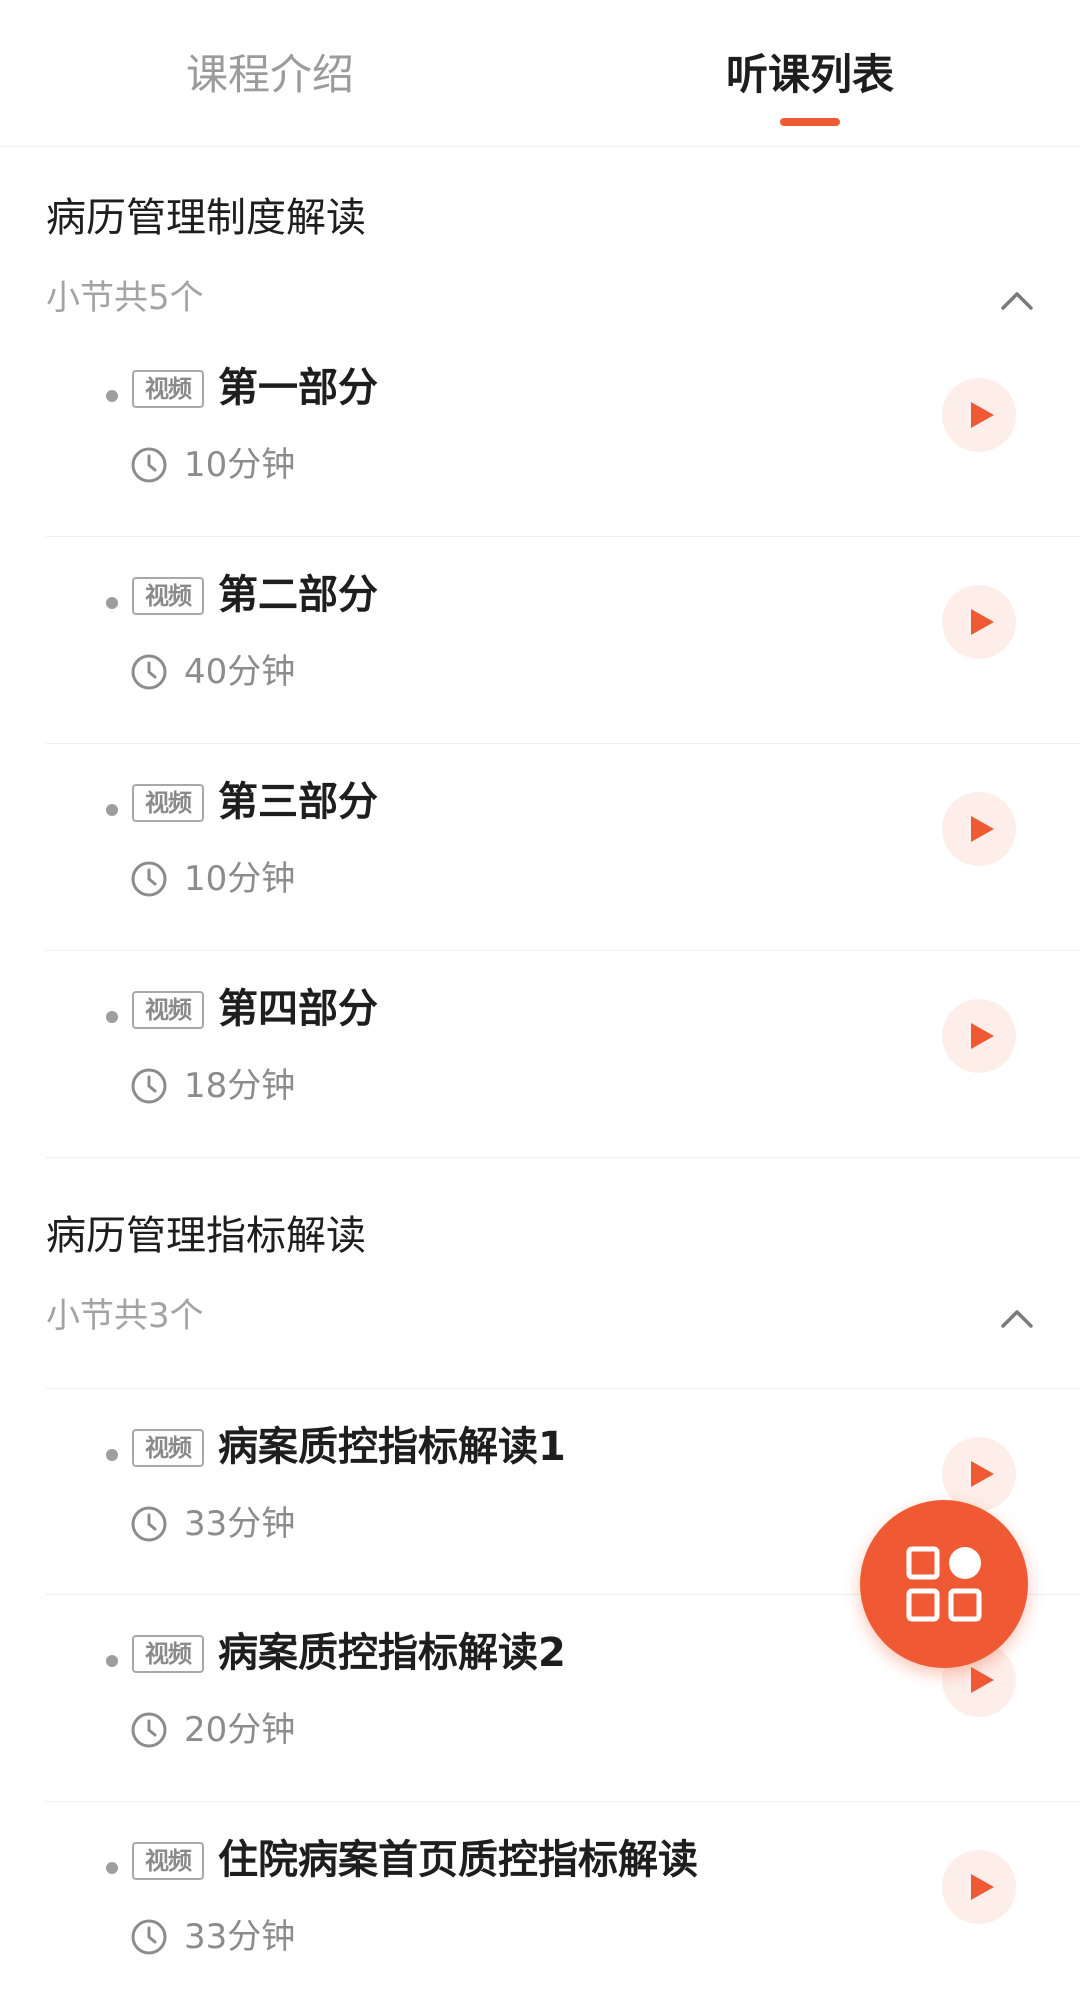  I want to click on item-duration: 18分钟, so click(240, 1086).